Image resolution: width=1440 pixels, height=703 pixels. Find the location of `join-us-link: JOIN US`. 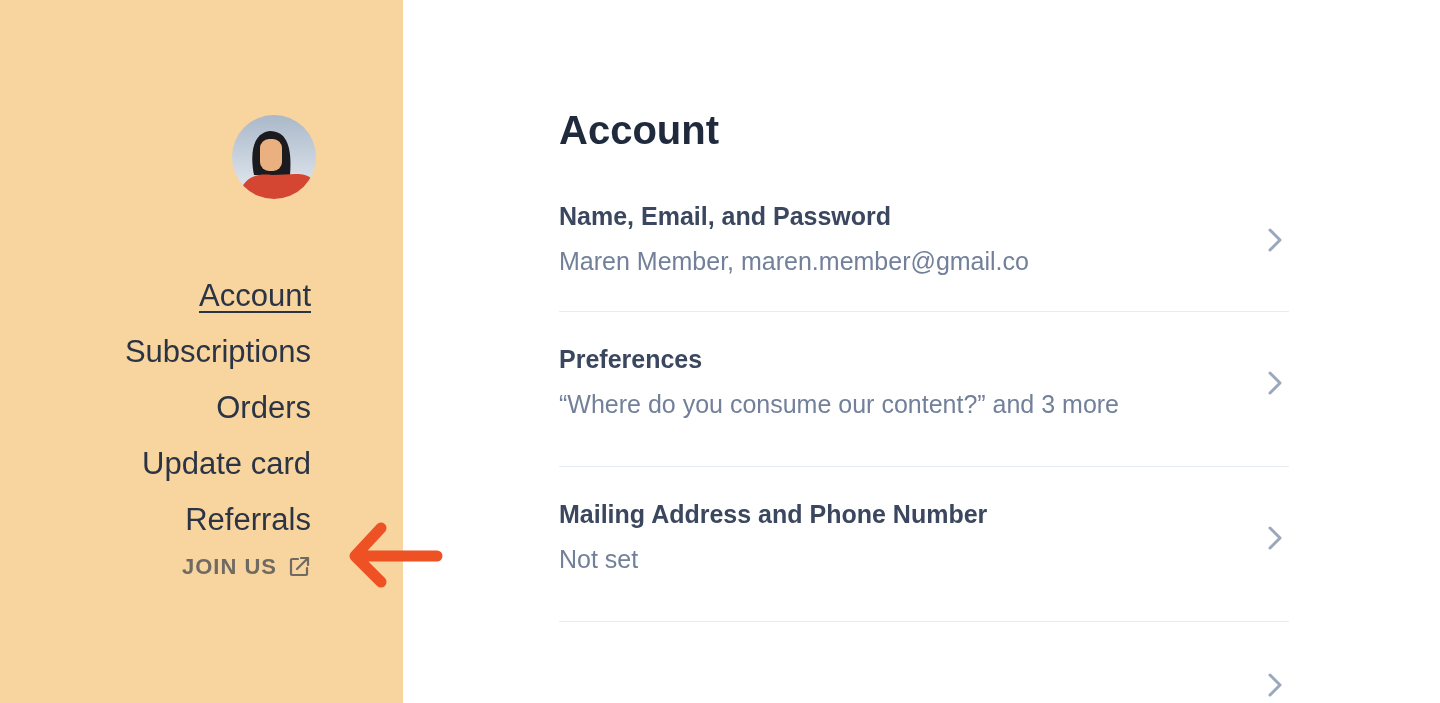

join-us-link: JOIN US is located at coordinates (246, 567).